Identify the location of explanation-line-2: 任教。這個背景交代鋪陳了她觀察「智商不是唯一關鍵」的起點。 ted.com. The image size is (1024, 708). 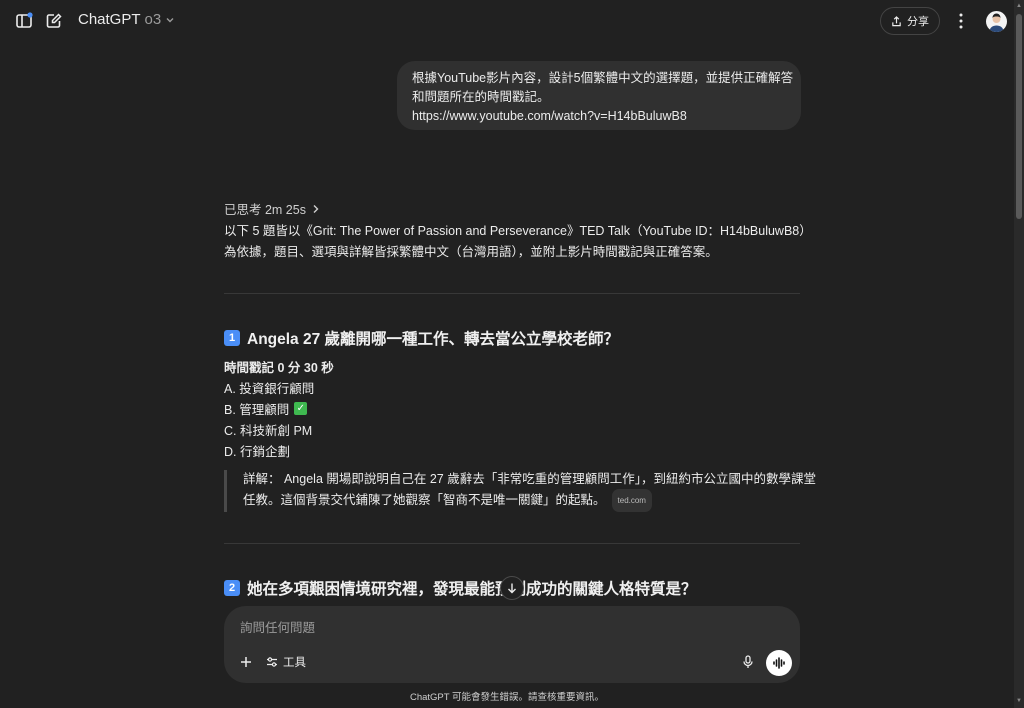
(523, 500).